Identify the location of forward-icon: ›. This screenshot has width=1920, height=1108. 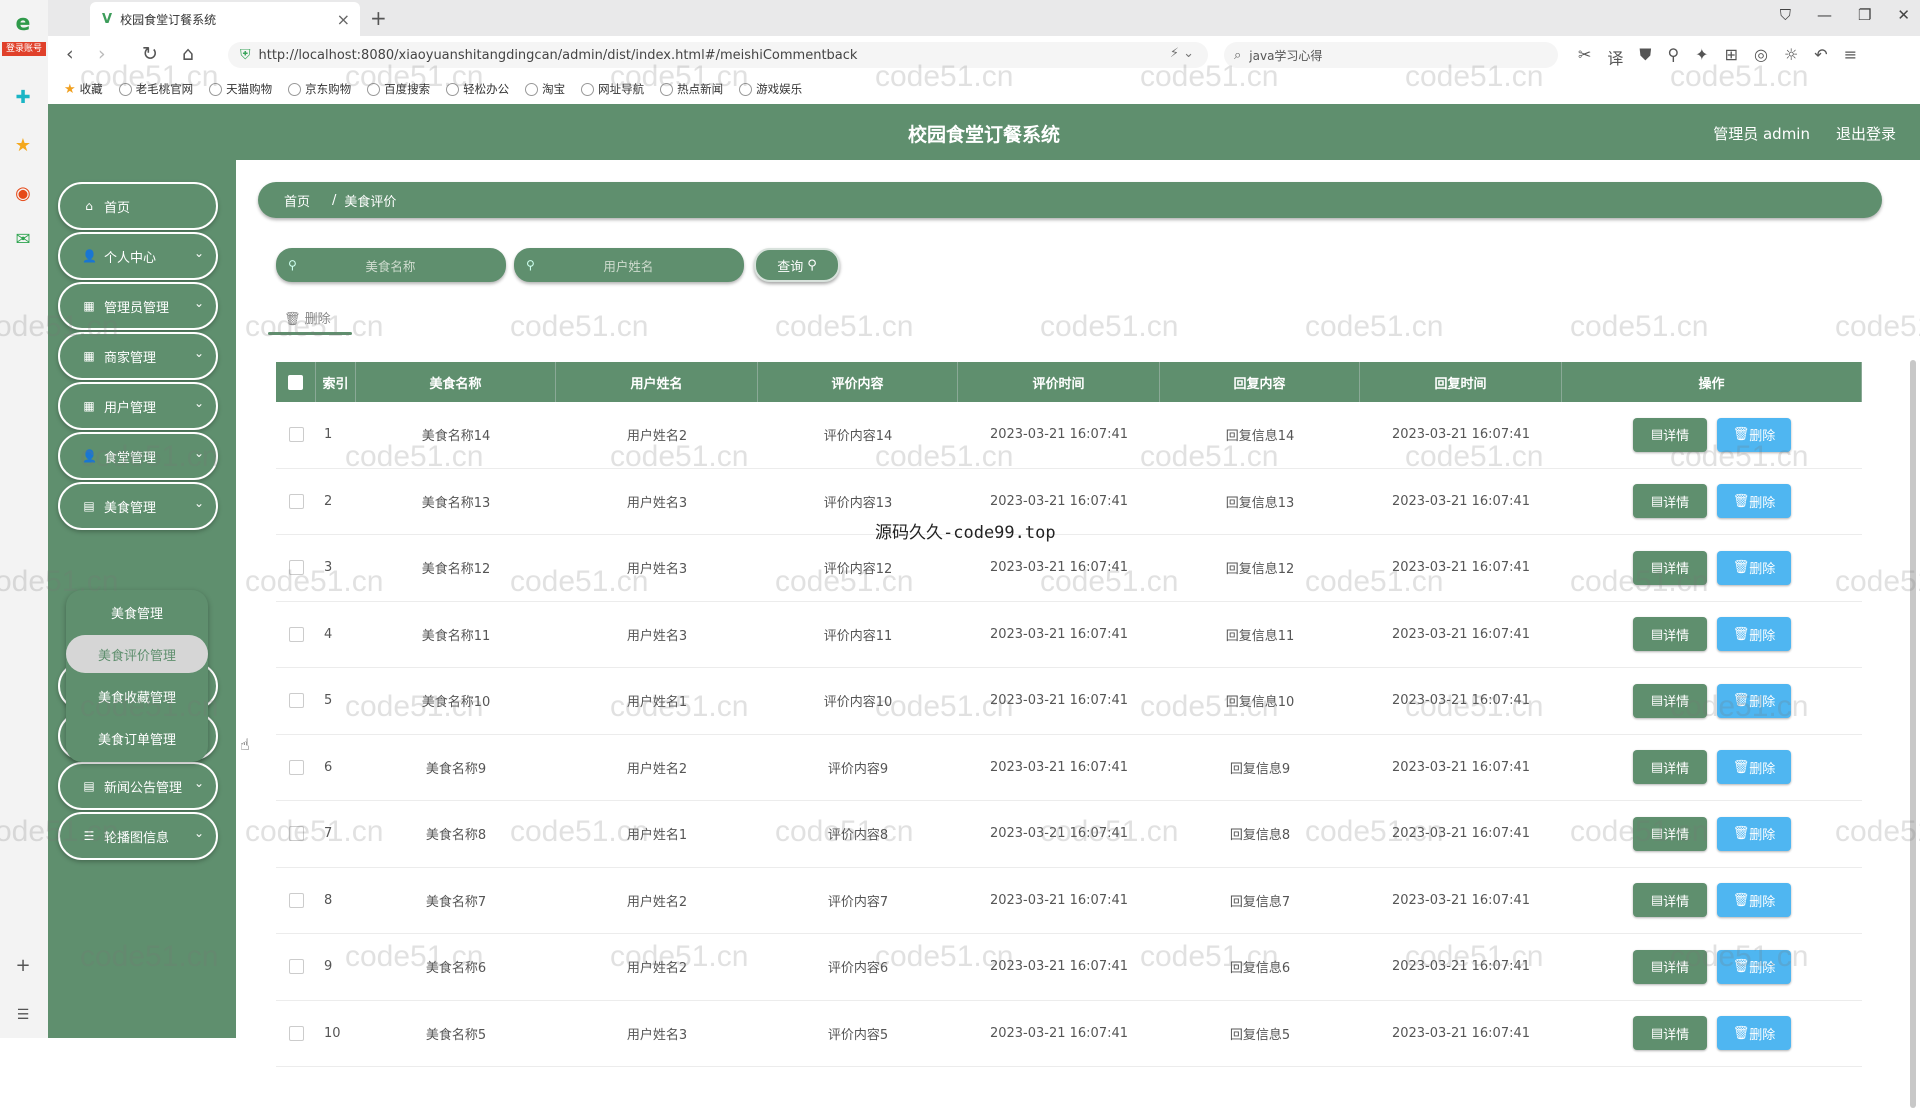
(102, 54).